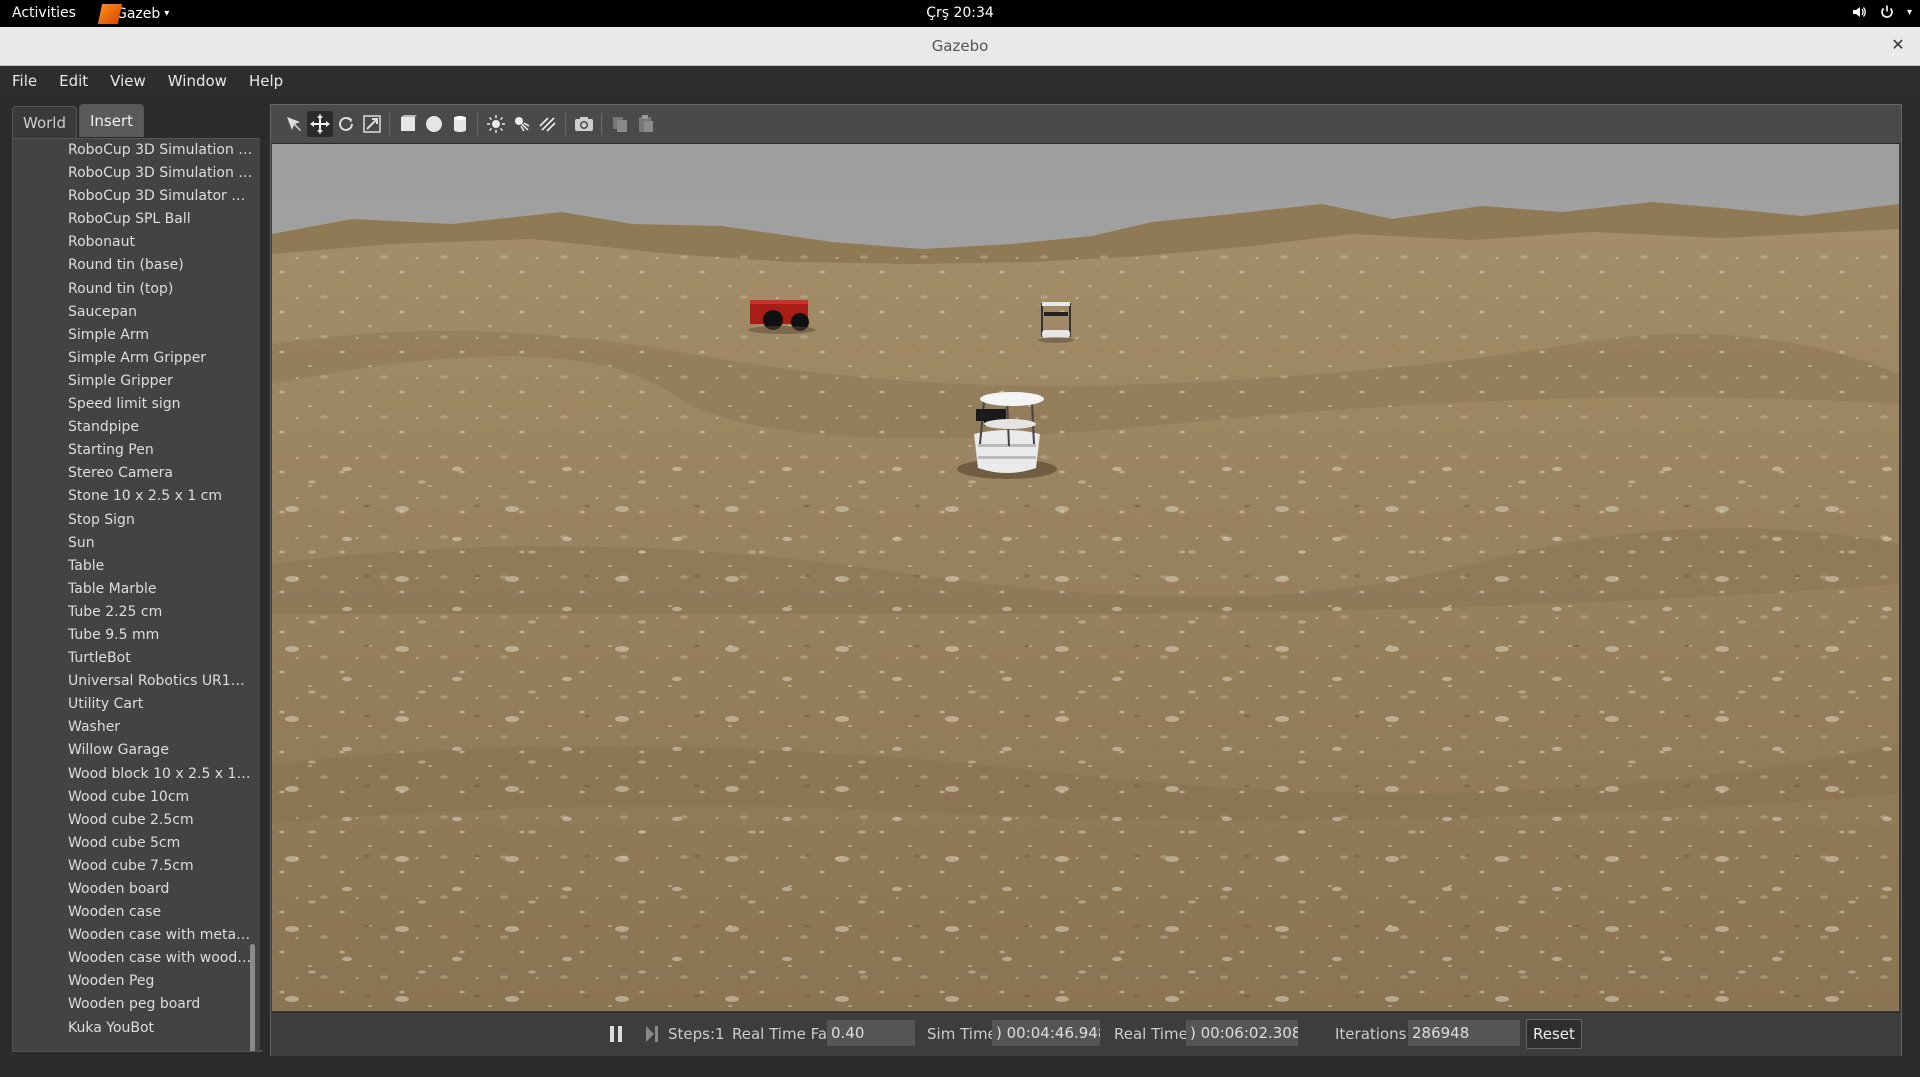  I want to click on sim-time-field: ) 00:04:46.948, so click(1046, 1033).